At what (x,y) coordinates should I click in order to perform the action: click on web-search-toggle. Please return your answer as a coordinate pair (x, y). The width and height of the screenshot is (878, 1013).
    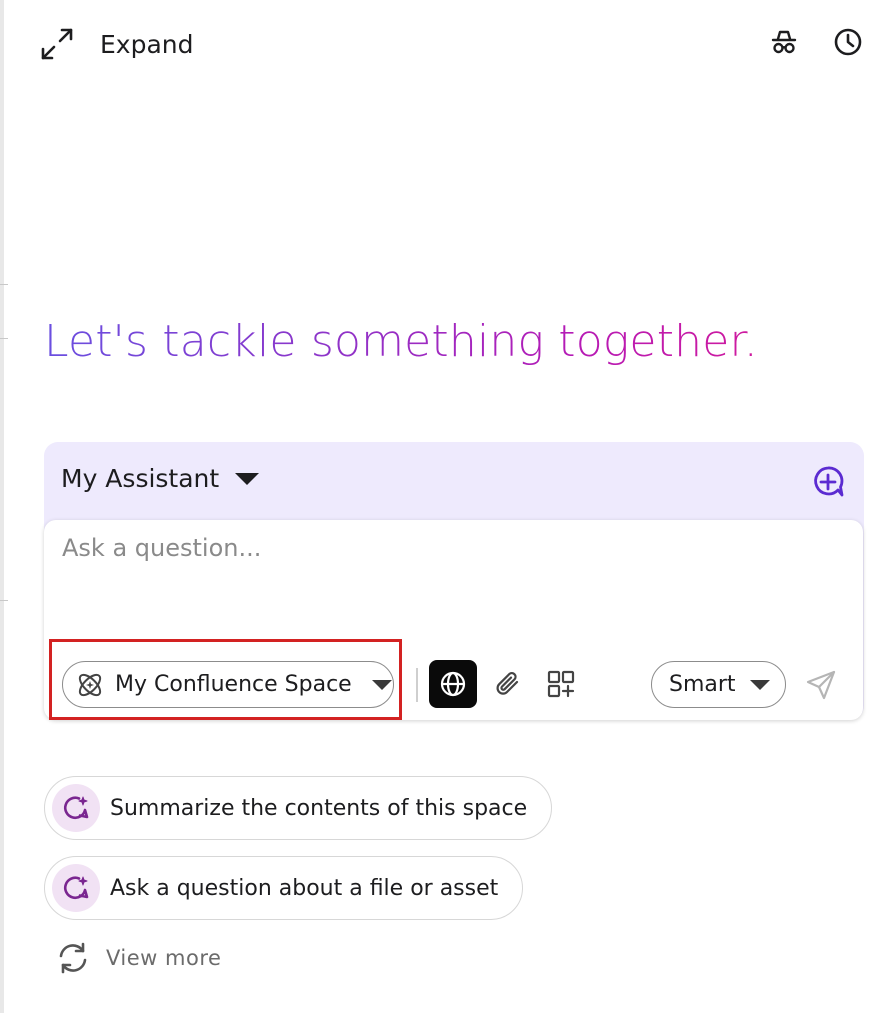
    Looking at the image, I should click on (453, 684).